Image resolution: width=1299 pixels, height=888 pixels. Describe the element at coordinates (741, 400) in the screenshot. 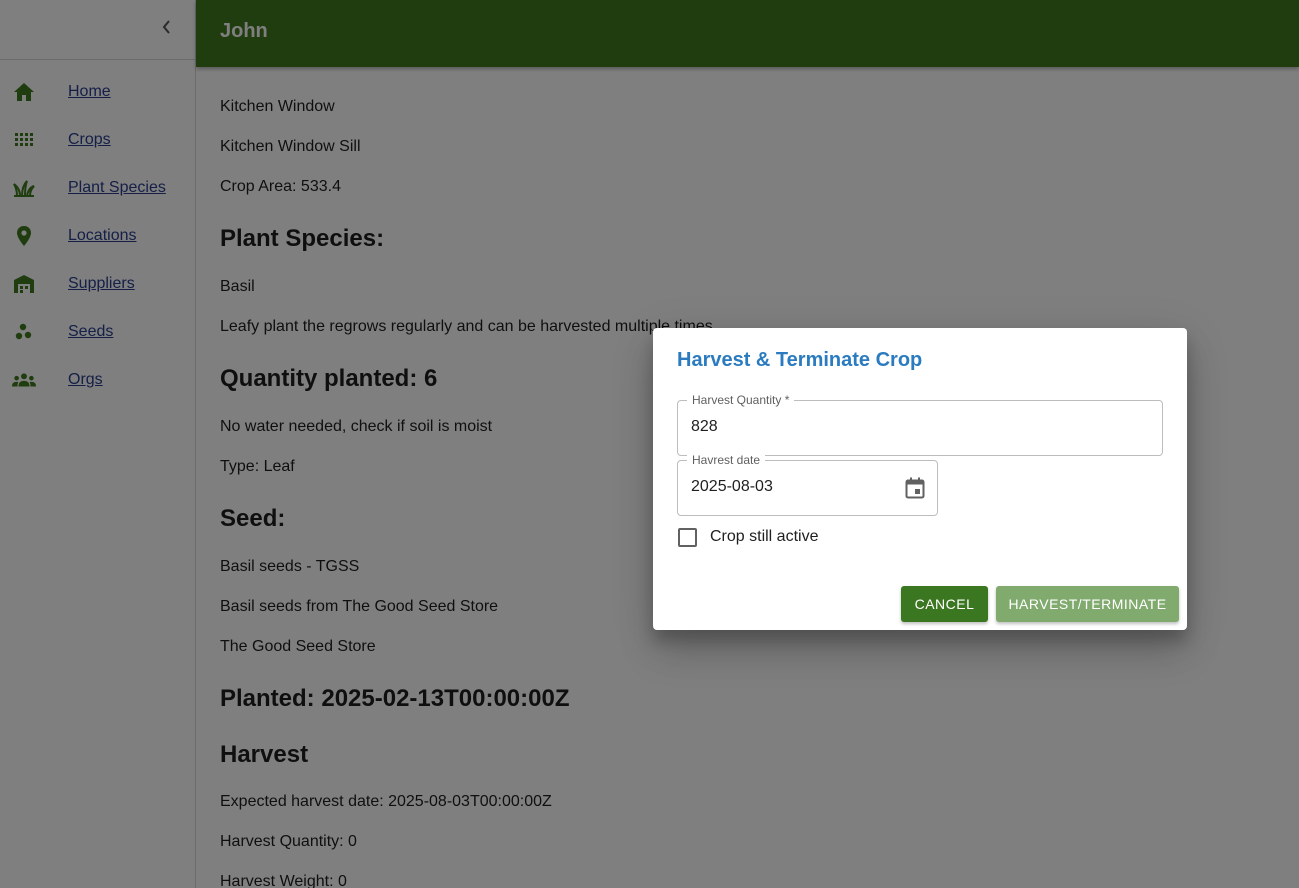

I see `harvest-quantity-label: Harvest Quantity *` at that location.